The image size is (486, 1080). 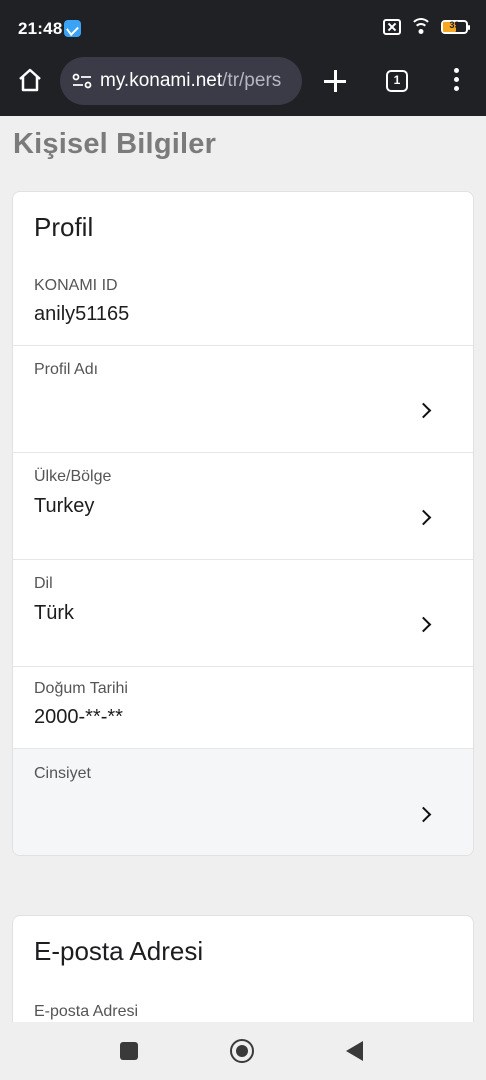 What do you see at coordinates (30, 80) in the screenshot?
I see `home-icon` at bounding box center [30, 80].